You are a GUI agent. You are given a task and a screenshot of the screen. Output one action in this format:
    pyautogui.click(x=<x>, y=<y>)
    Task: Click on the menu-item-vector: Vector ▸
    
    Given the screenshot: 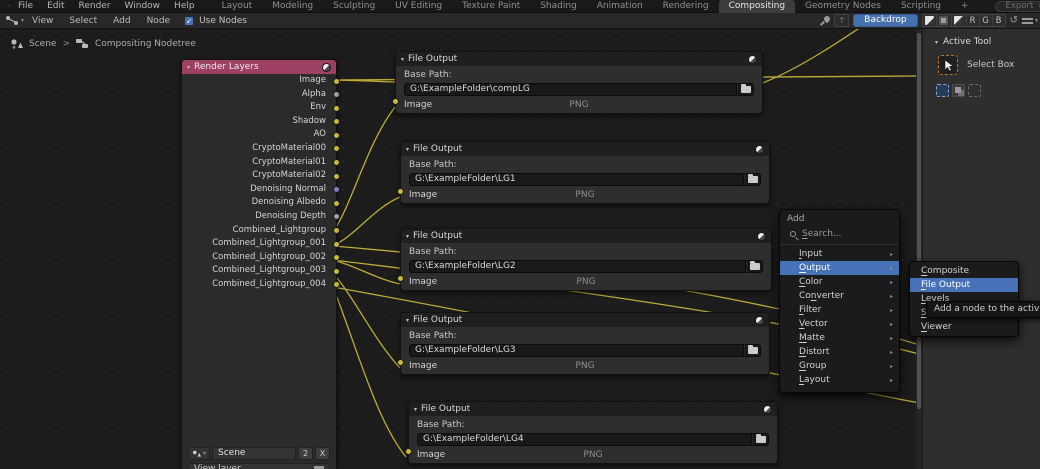 What is the action you would take?
    pyautogui.click(x=839, y=324)
    